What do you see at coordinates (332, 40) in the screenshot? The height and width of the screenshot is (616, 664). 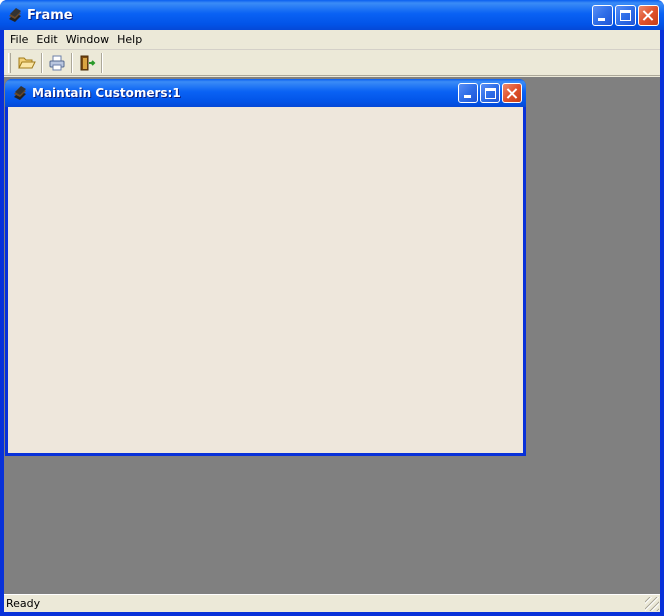 I see `menubar: File Edit Window Help` at bounding box center [332, 40].